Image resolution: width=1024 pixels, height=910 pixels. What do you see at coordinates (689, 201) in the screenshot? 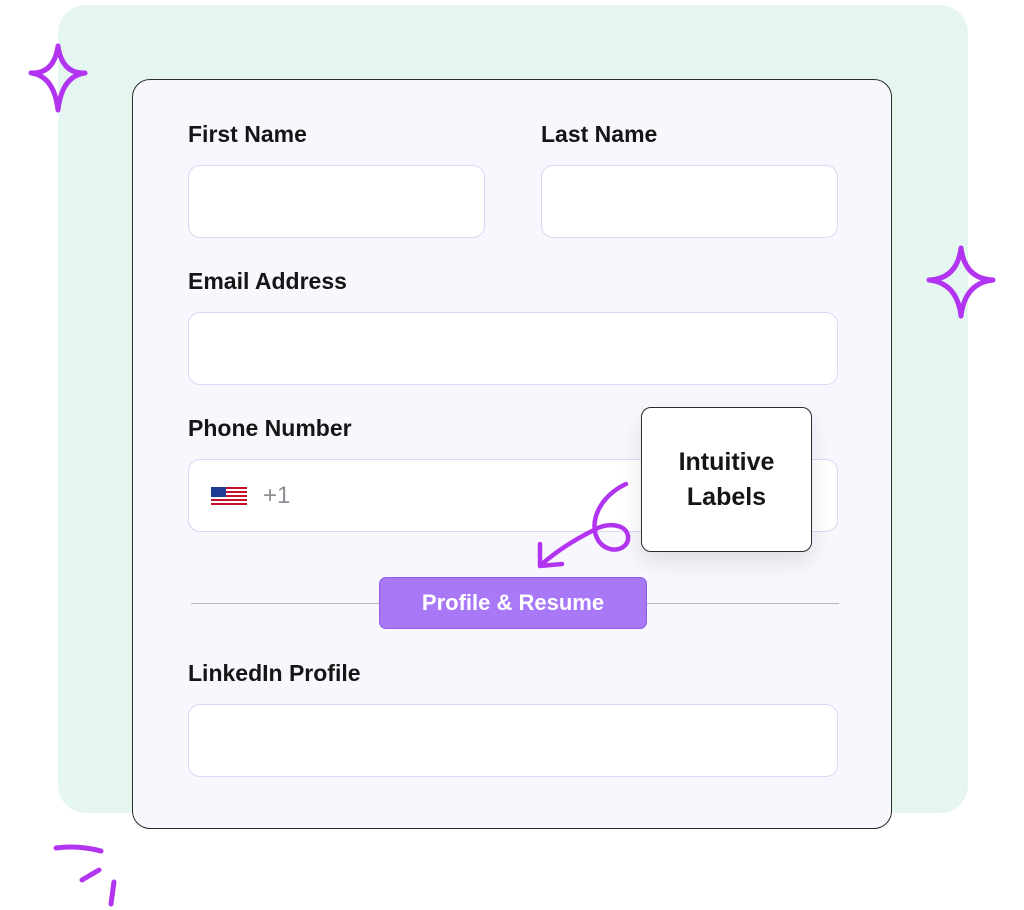
I see `last-name-input` at bounding box center [689, 201].